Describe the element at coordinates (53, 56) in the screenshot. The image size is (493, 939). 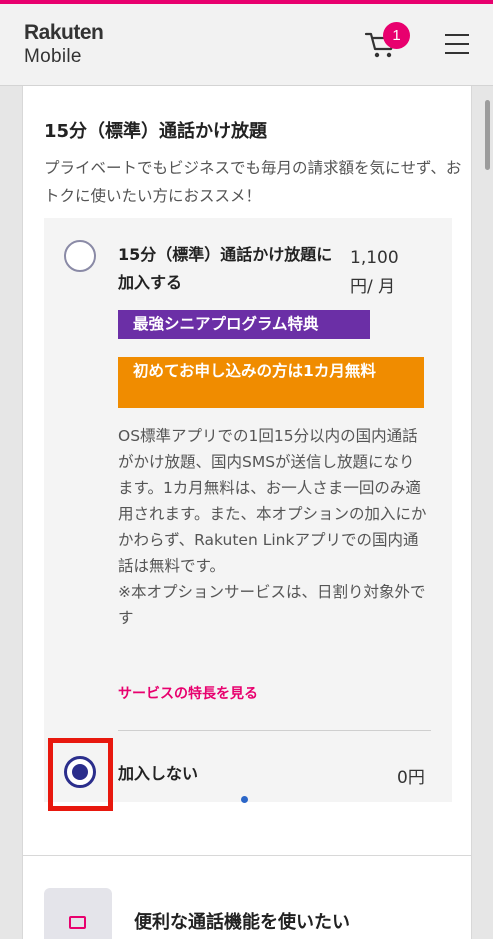
I see `logo-line-2: Mobile` at that location.